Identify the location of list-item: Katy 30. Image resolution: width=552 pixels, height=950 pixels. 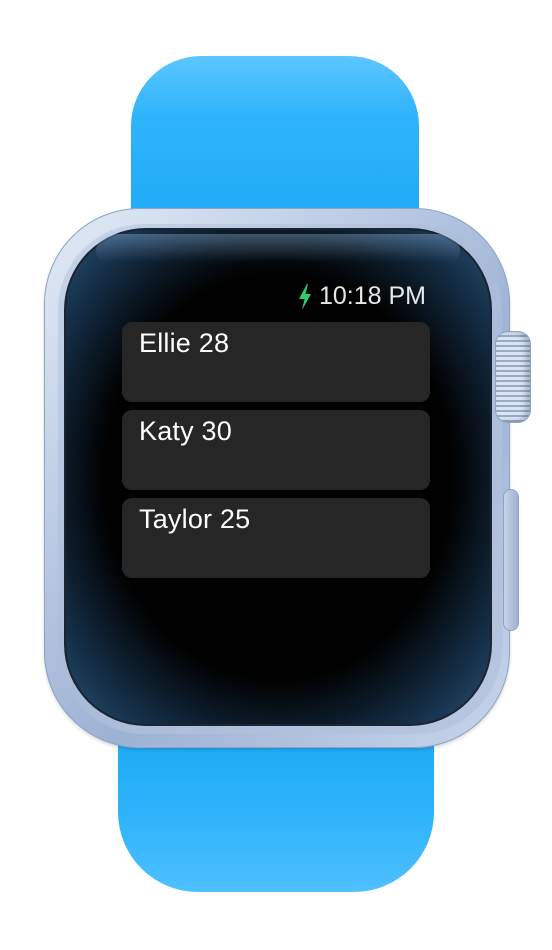
(276, 450).